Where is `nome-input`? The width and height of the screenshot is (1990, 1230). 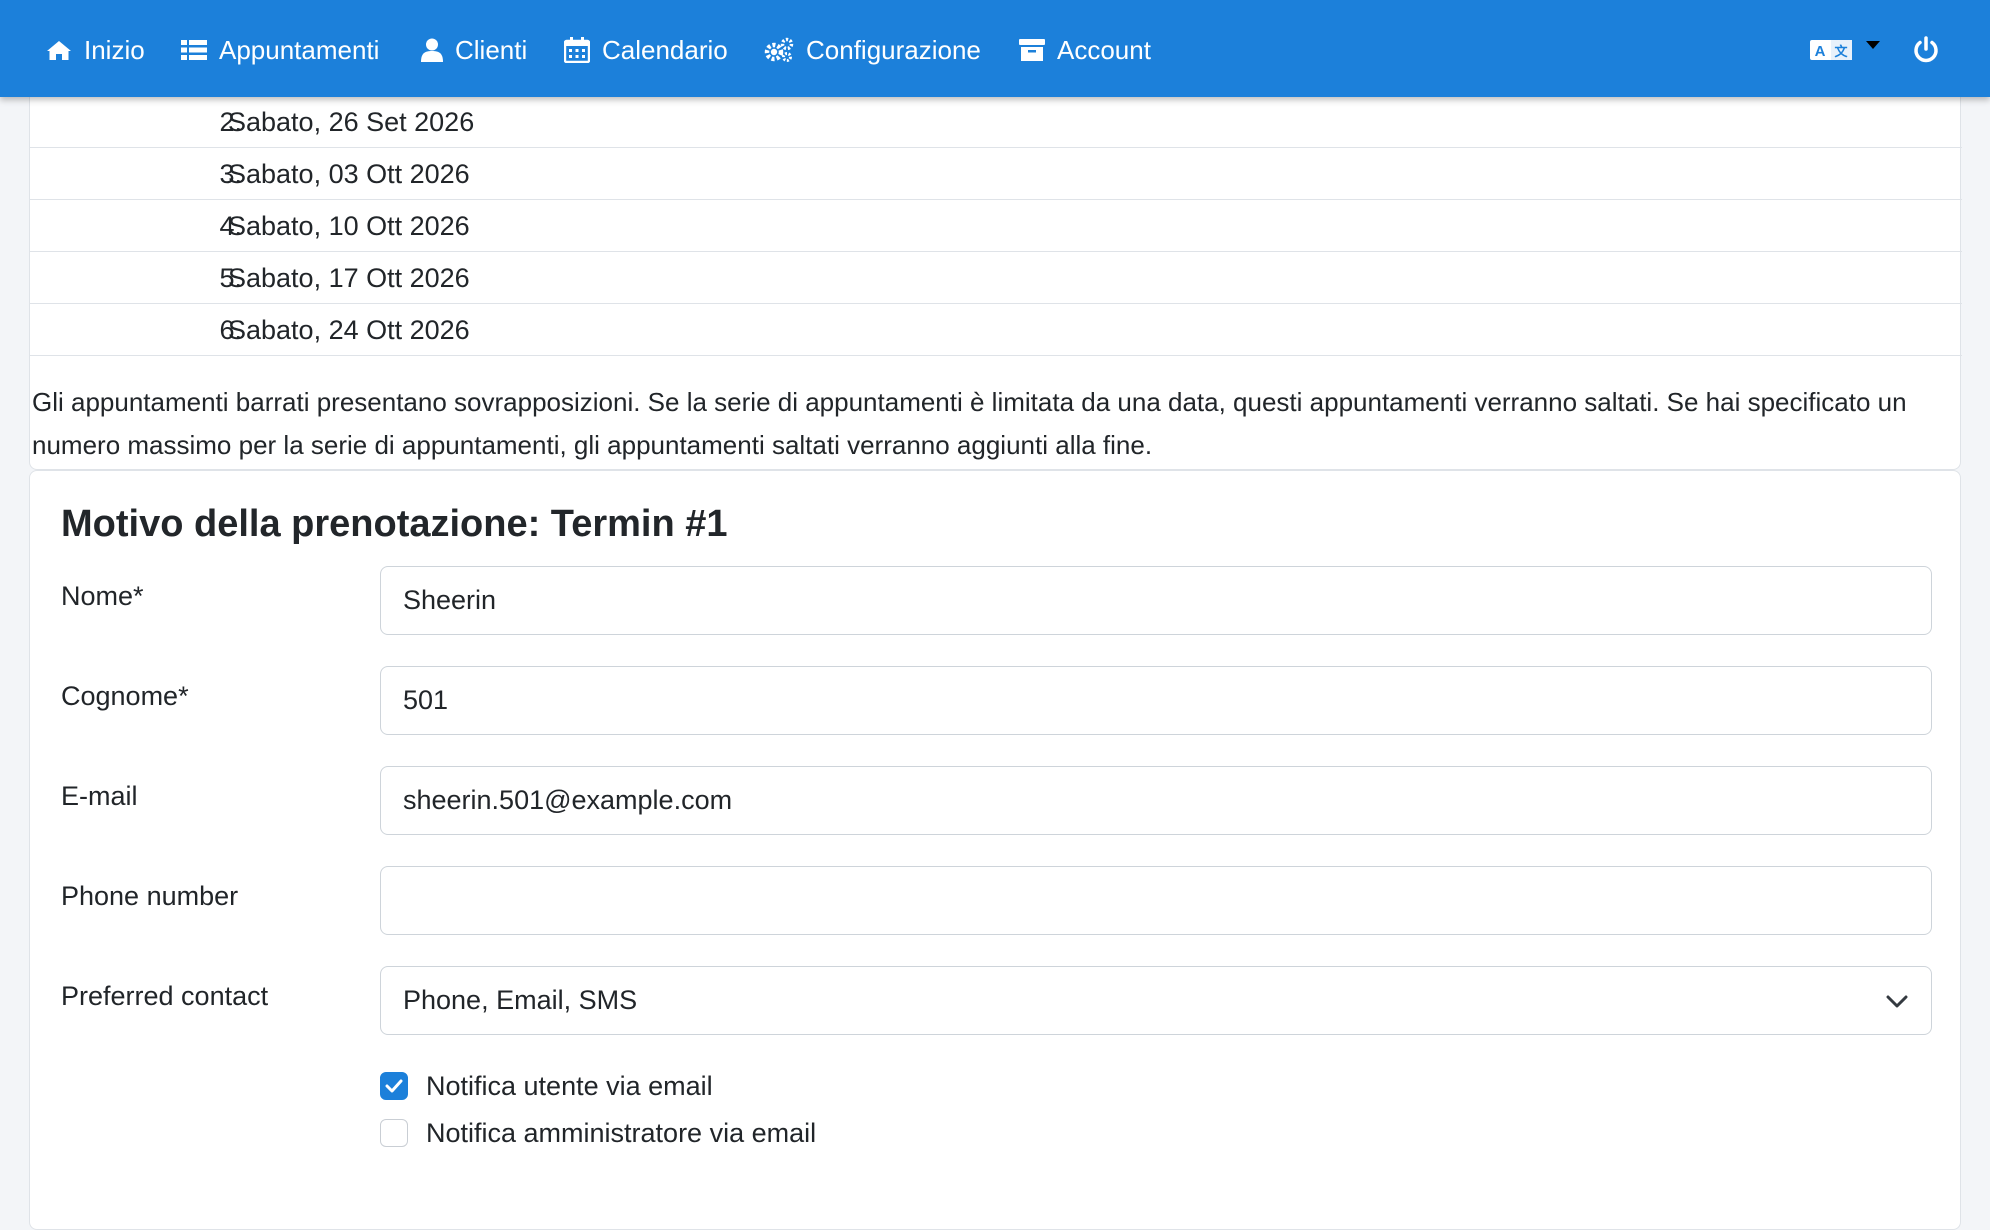
nome-input is located at coordinates (1156, 600).